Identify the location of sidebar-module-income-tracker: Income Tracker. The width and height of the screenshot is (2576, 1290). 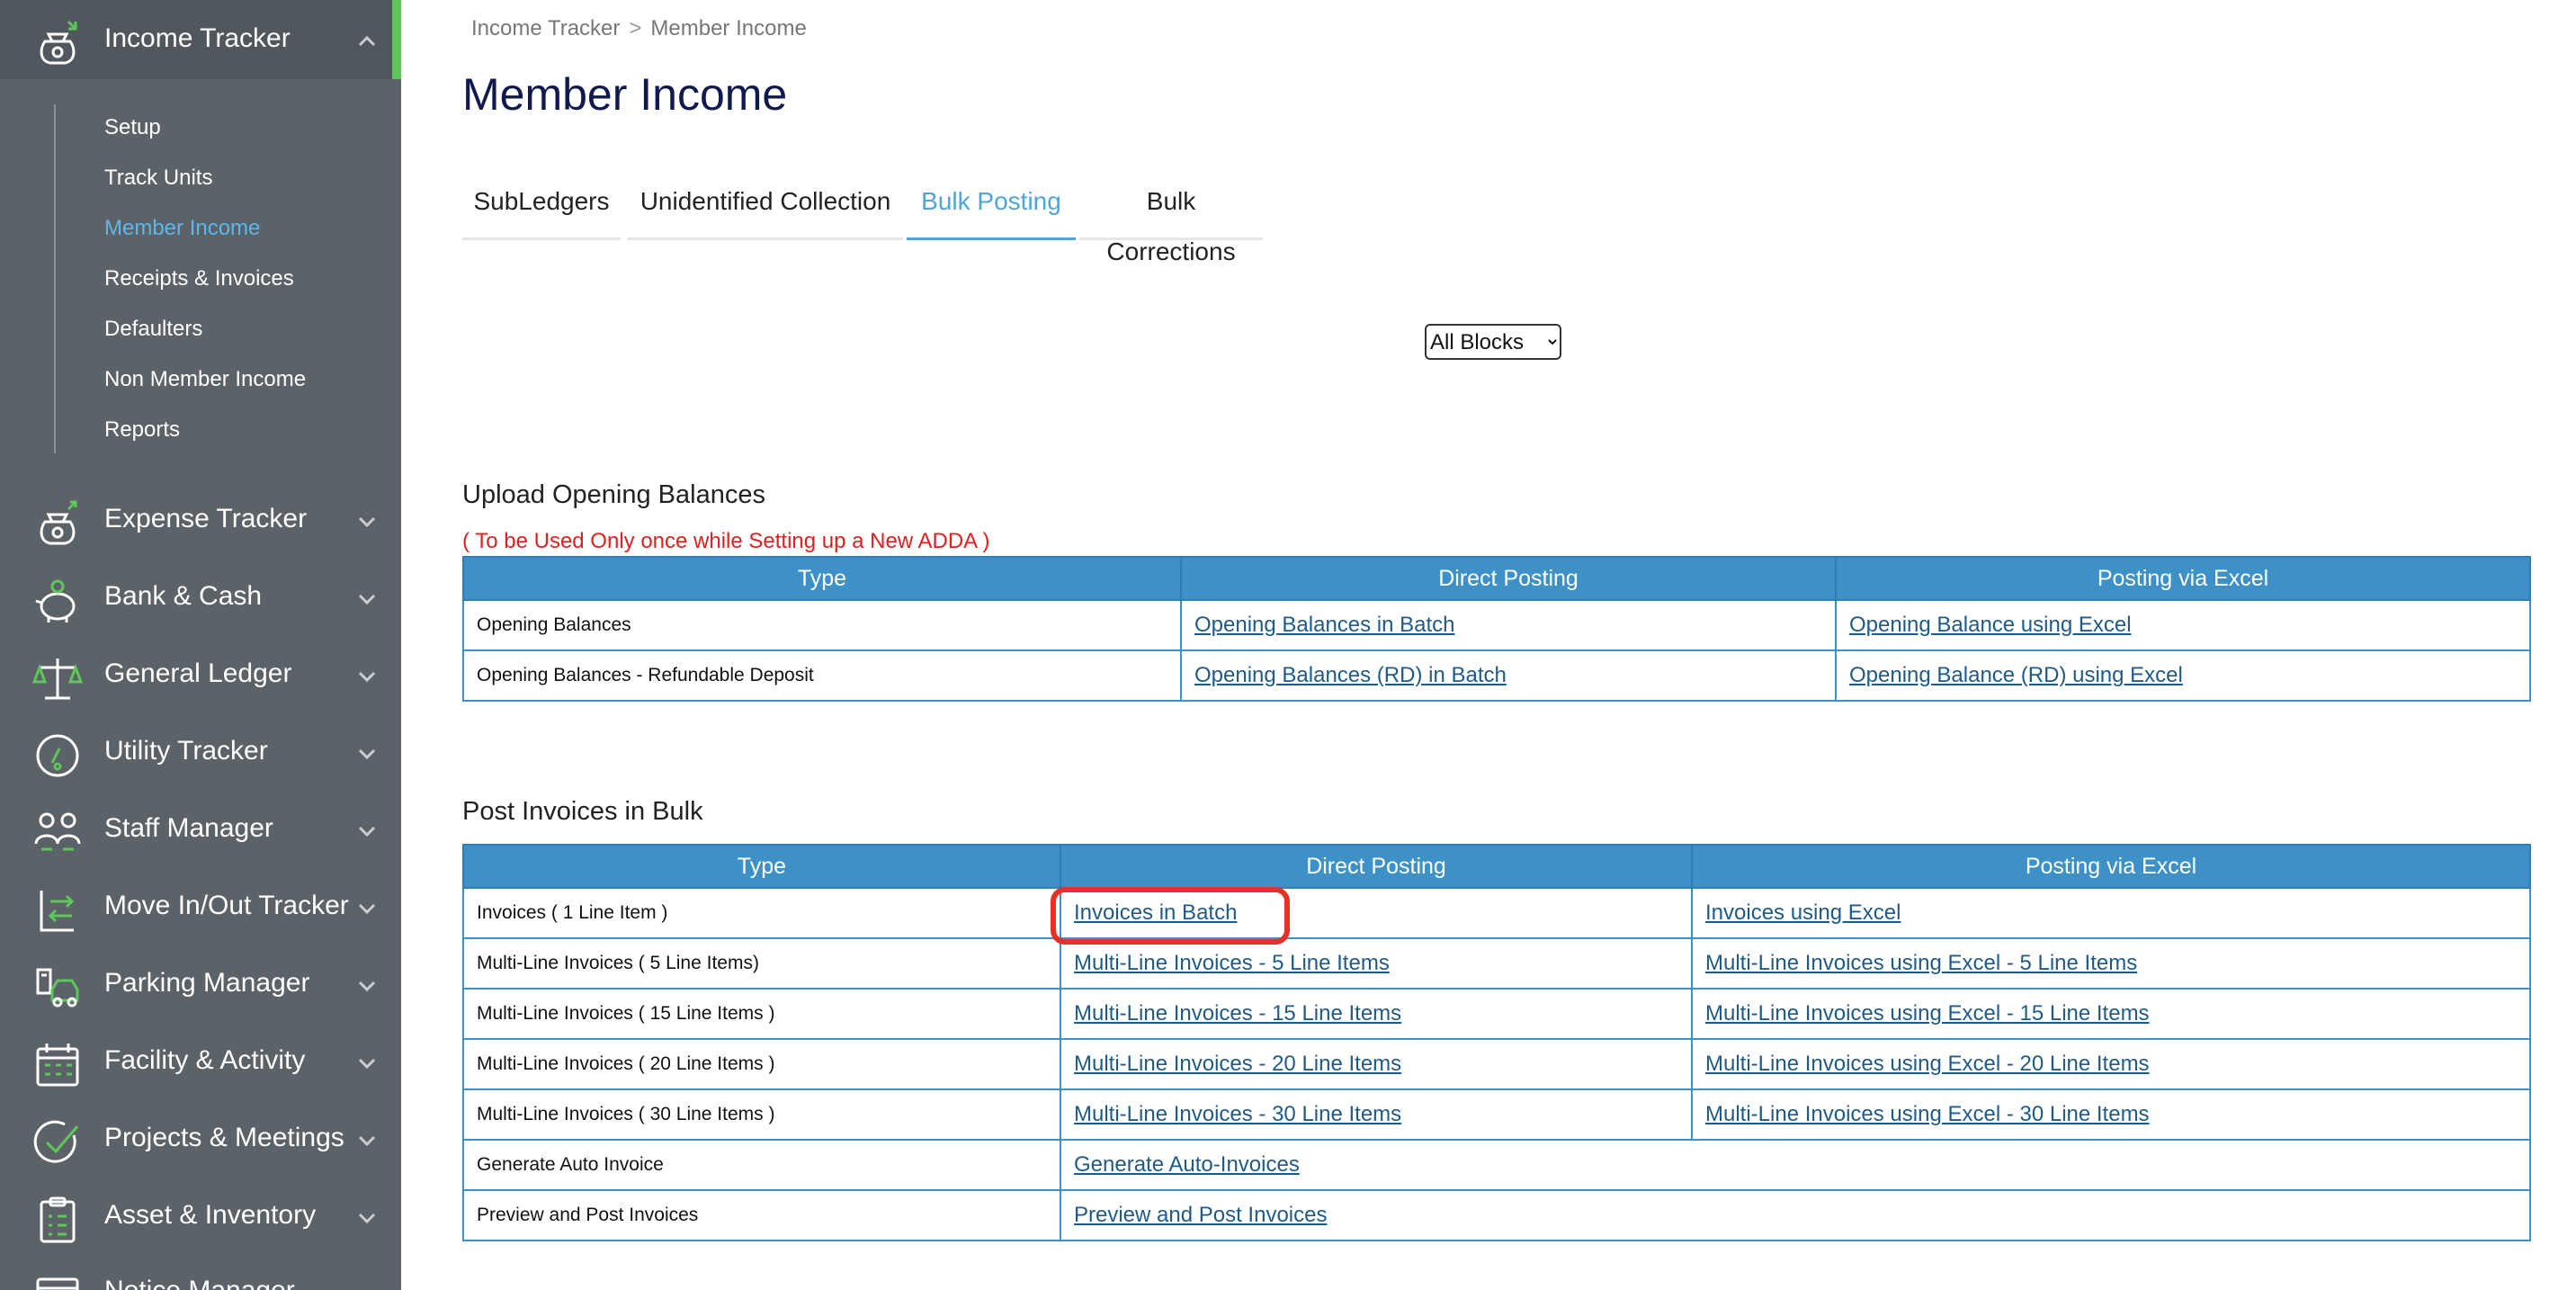
(196, 40).